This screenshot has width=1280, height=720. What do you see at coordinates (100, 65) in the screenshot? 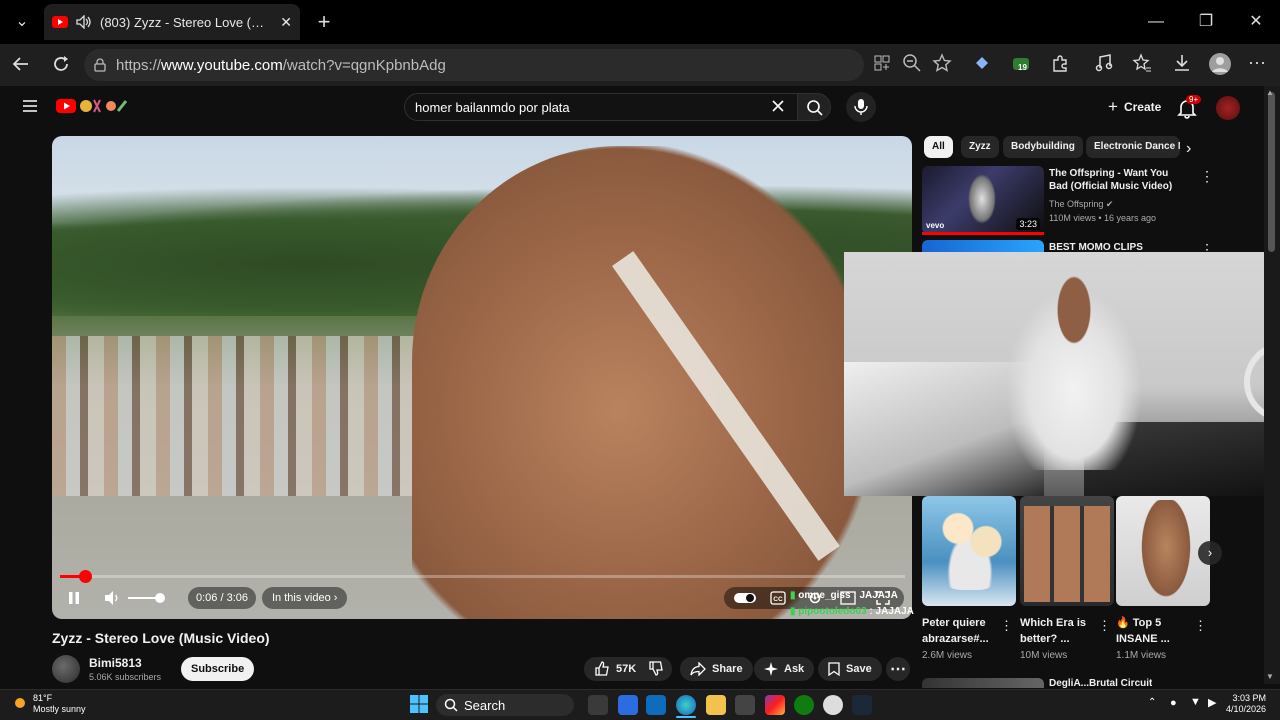
I see `site-info-lock-icon` at bounding box center [100, 65].